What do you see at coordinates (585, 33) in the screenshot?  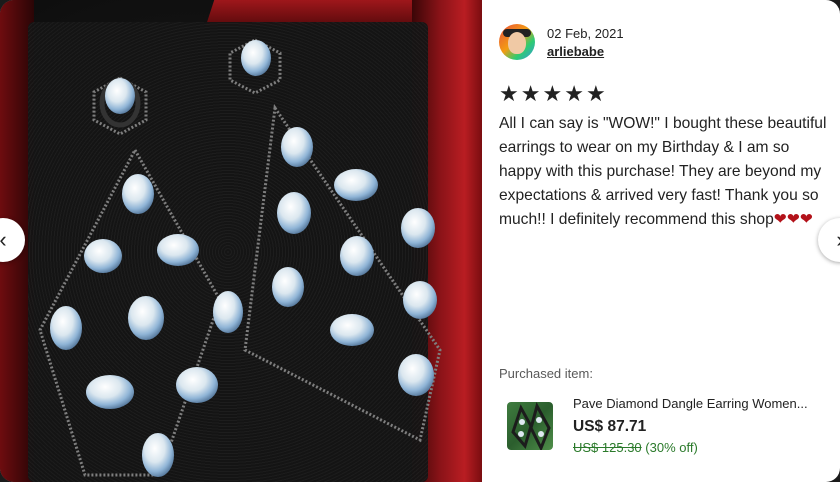 I see `review-date: 02 Feb, 2021` at bounding box center [585, 33].